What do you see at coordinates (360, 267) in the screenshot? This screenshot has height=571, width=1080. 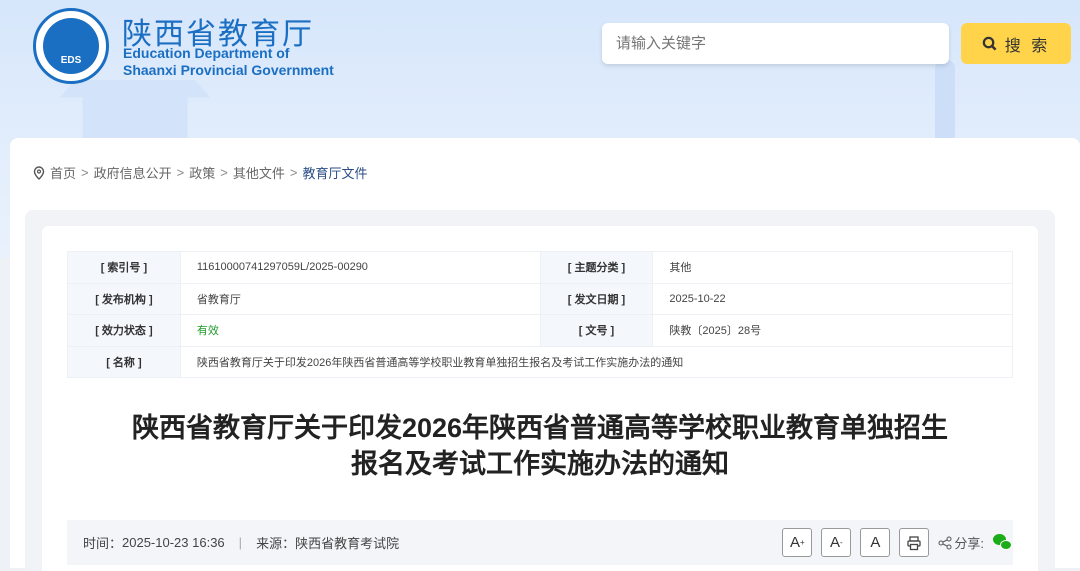 I see `index-value: 11610000741297059L/2025-00290` at bounding box center [360, 267].